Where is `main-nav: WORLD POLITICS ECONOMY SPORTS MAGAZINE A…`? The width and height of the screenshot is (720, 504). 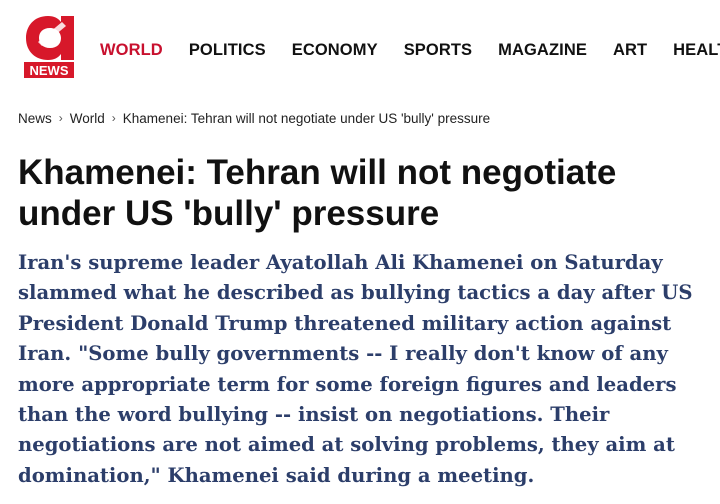 main-nav: WORLD POLITICS ECONOMY SPORTS MAGAZINE A… is located at coordinates (410, 50).